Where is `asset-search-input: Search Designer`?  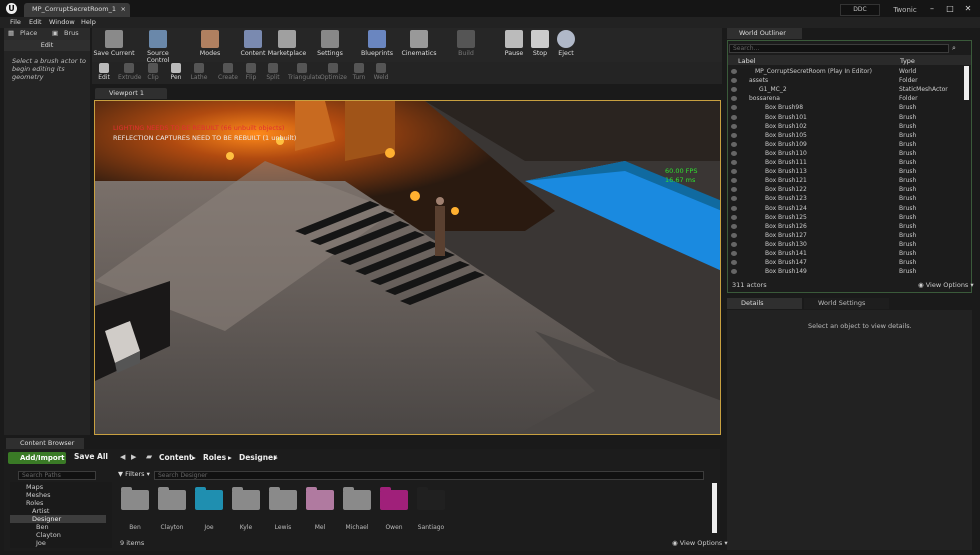 asset-search-input: Search Designer is located at coordinates (429, 475).